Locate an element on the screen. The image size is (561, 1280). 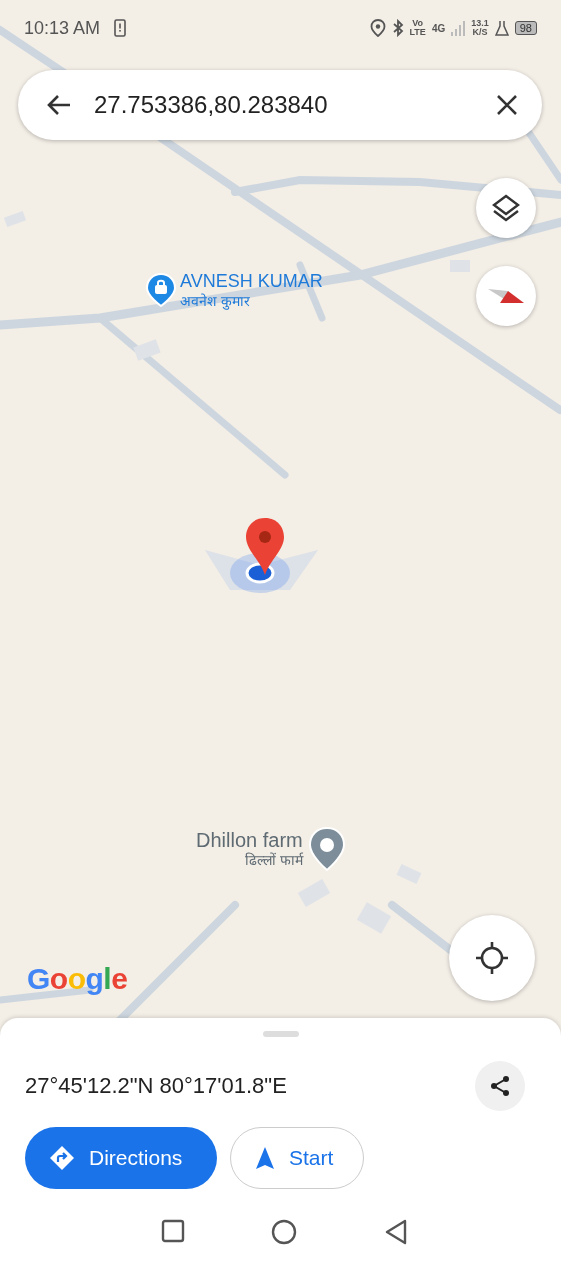
speed-value: 13.1 is located at coordinates (480, 23).